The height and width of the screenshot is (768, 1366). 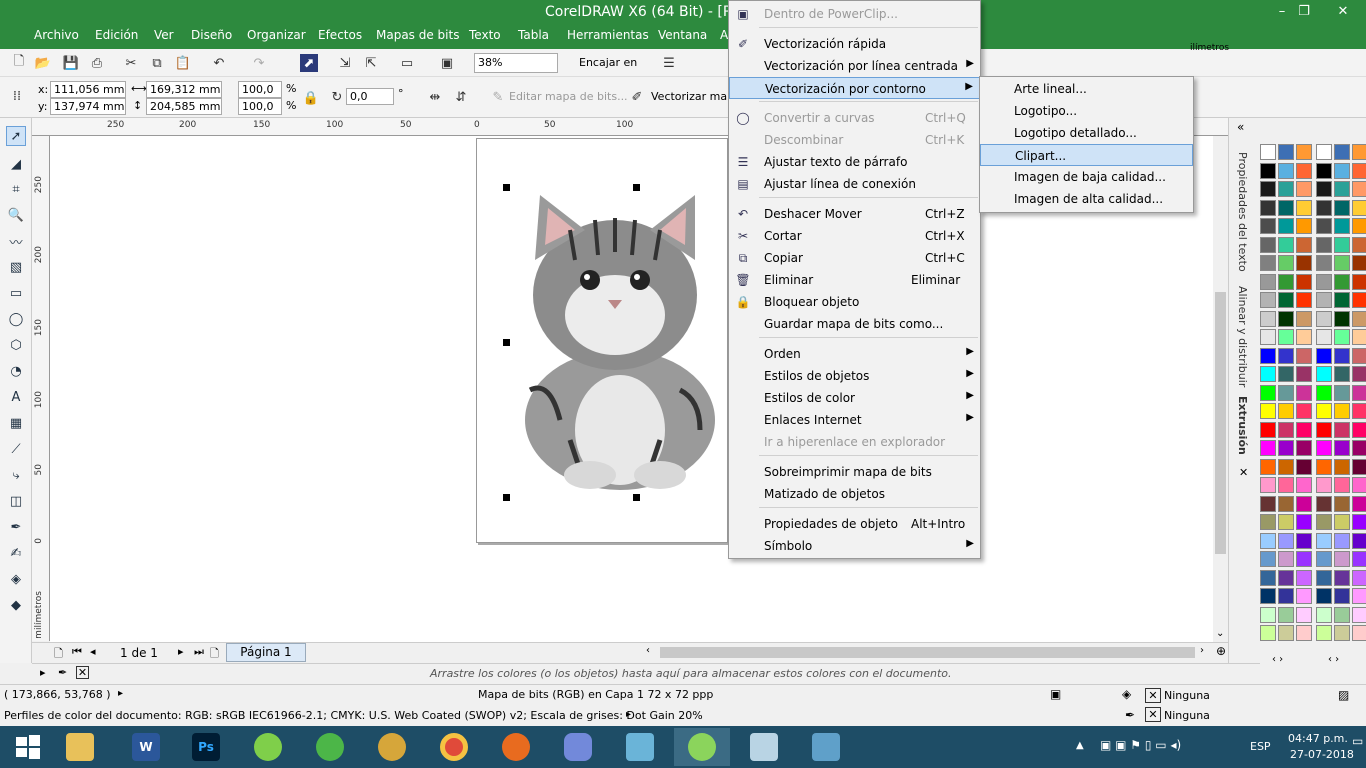 I want to click on rotation-angle-input: 0,0, so click(x=370, y=96).